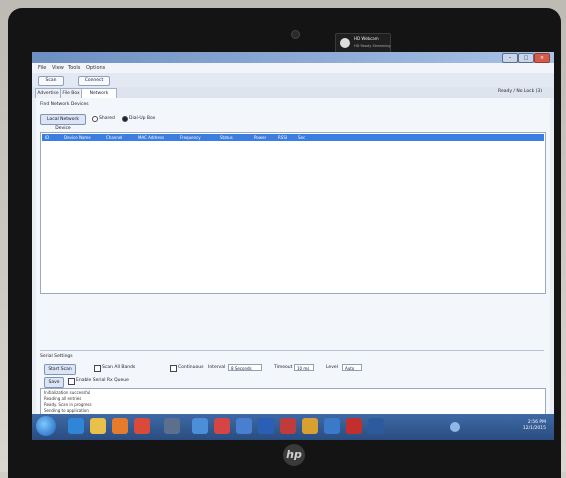  I want to click on tab-file-box: File Box, so click(71, 93).